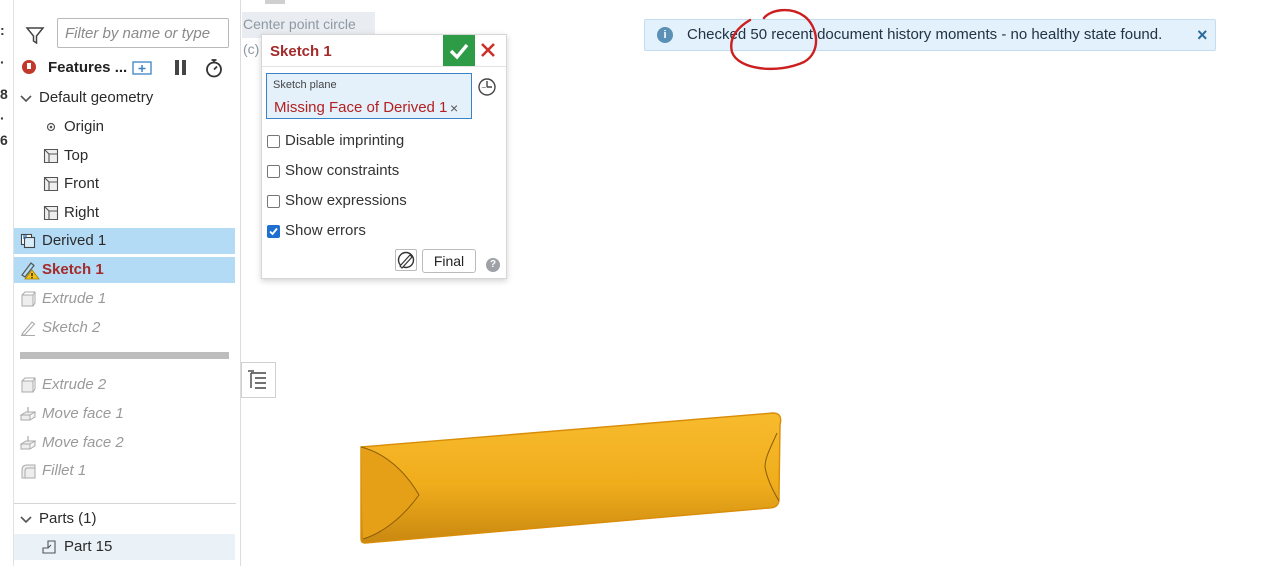 Image resolution: width=1261 pixels, height=566 pixels. Describe the element at coordinates (124, 127) in the screenshot. I see `feature-item-origin: Origin` at that location.